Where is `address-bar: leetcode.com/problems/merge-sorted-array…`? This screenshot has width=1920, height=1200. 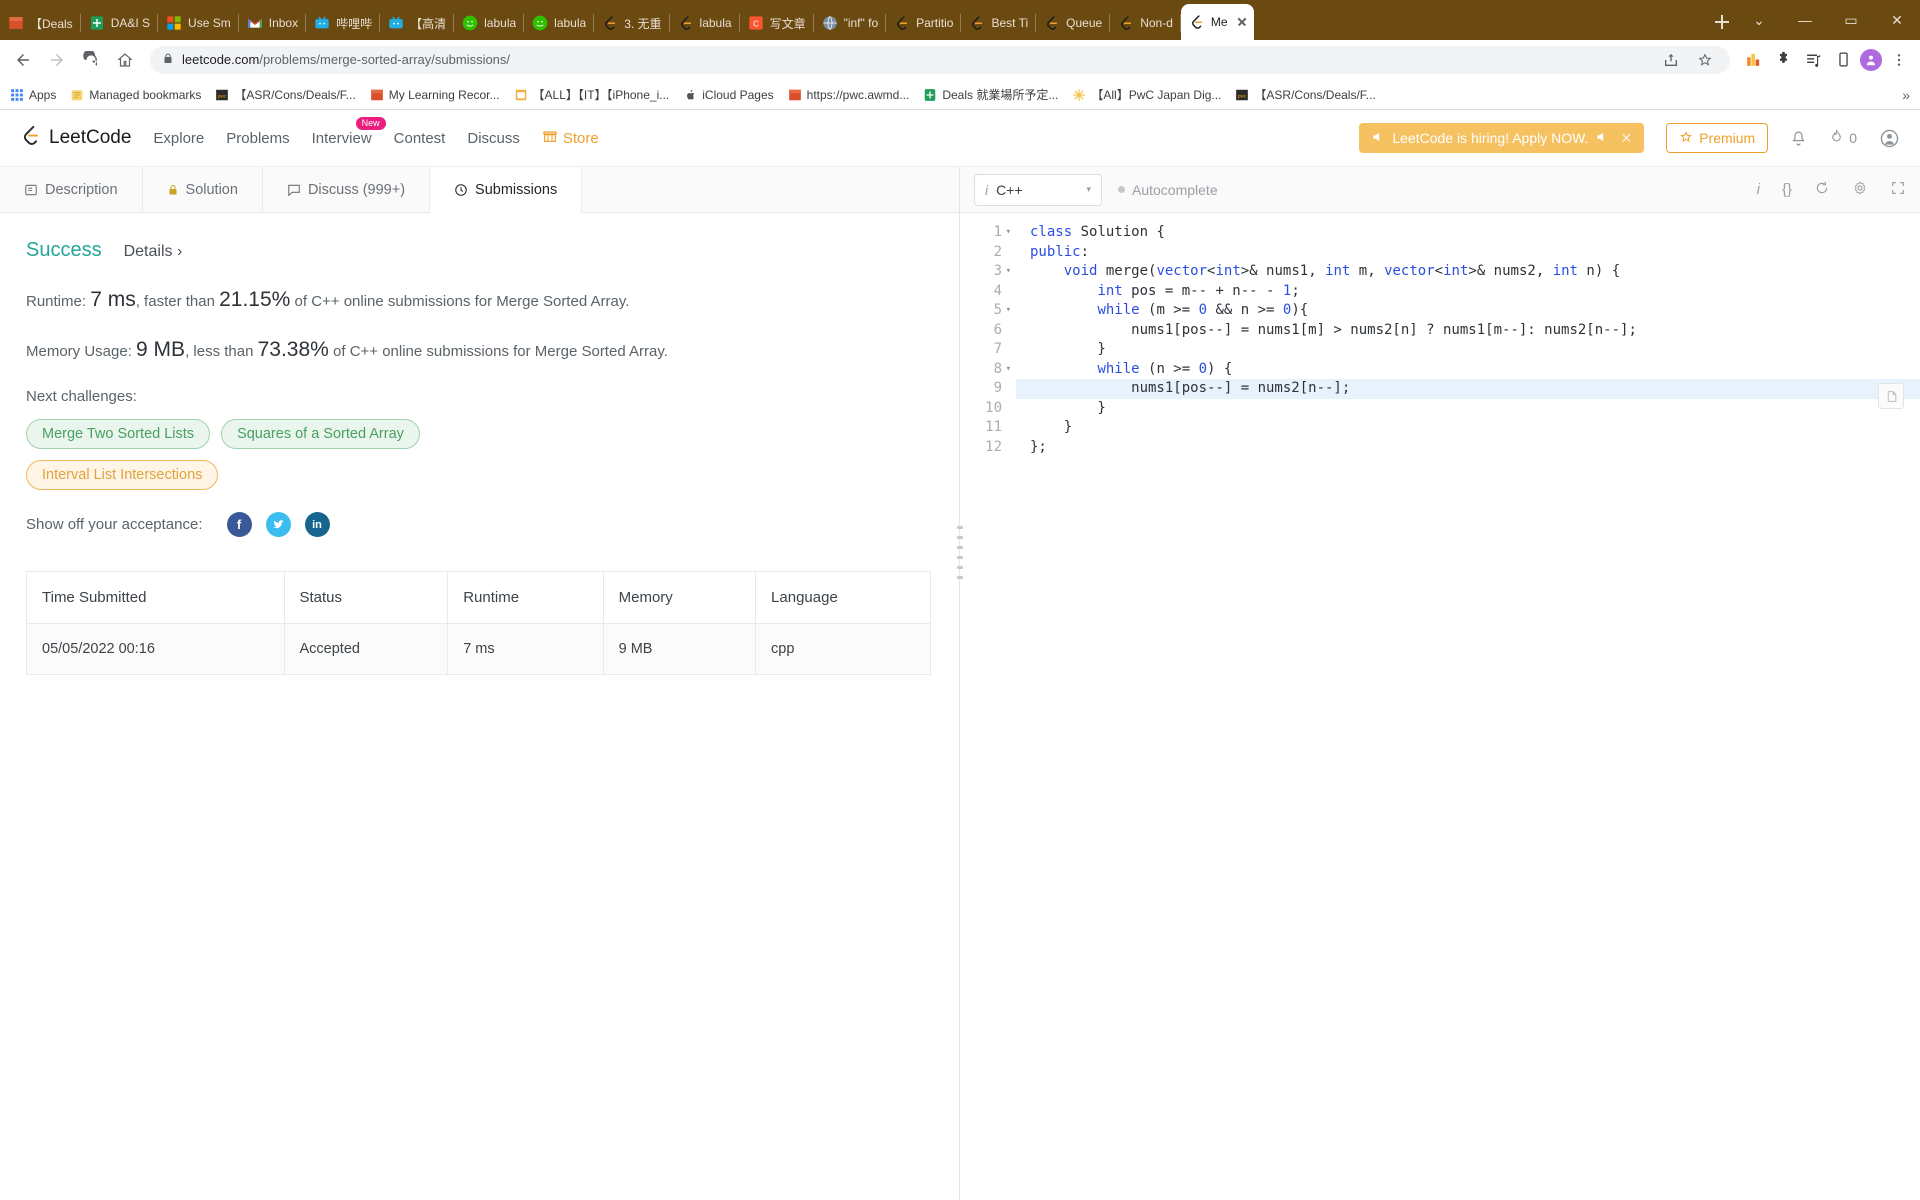
address-bar: leetcode.com/problems/merge-sorted-array… is located at coordinates (940, 59).